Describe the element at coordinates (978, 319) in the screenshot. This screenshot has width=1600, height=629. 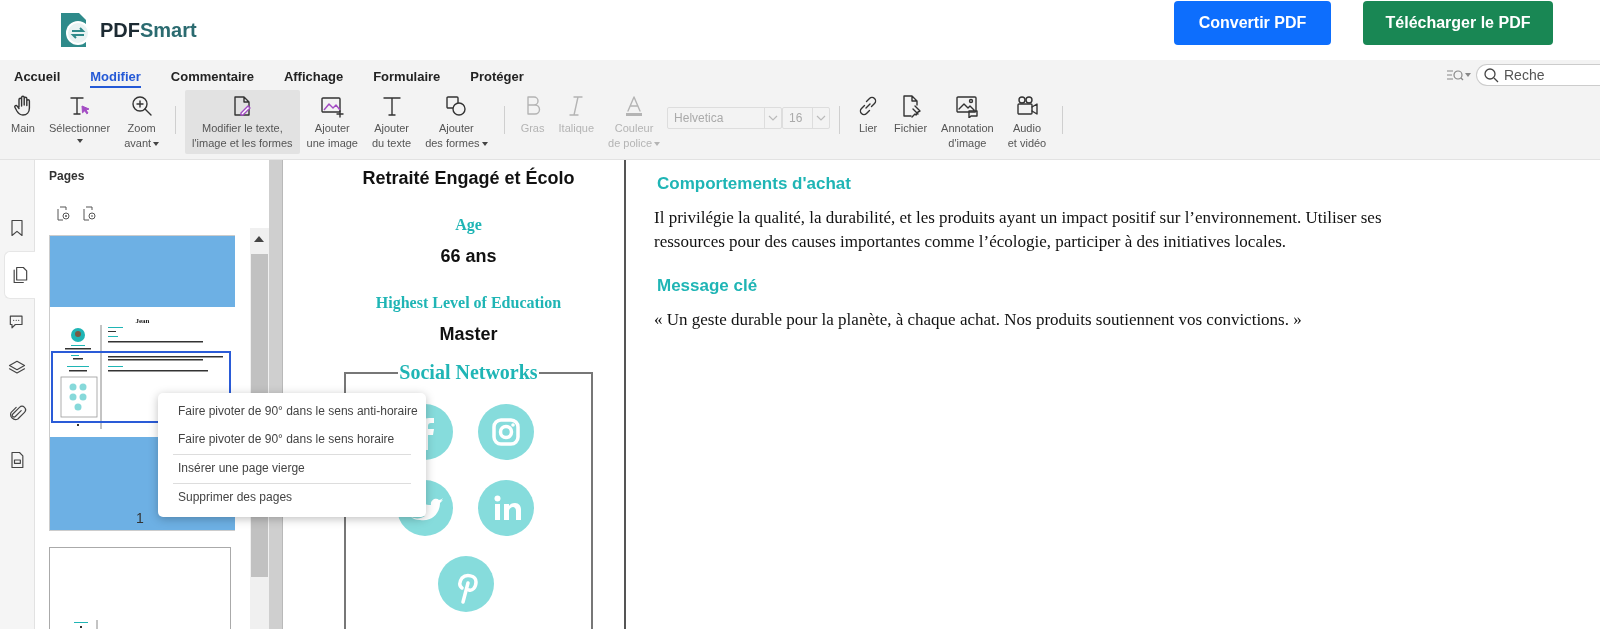
I see `section-text: « Un geste durable pour la planète, à chaque achat. Nos produits soutiennent vos convictions. »` at that location.